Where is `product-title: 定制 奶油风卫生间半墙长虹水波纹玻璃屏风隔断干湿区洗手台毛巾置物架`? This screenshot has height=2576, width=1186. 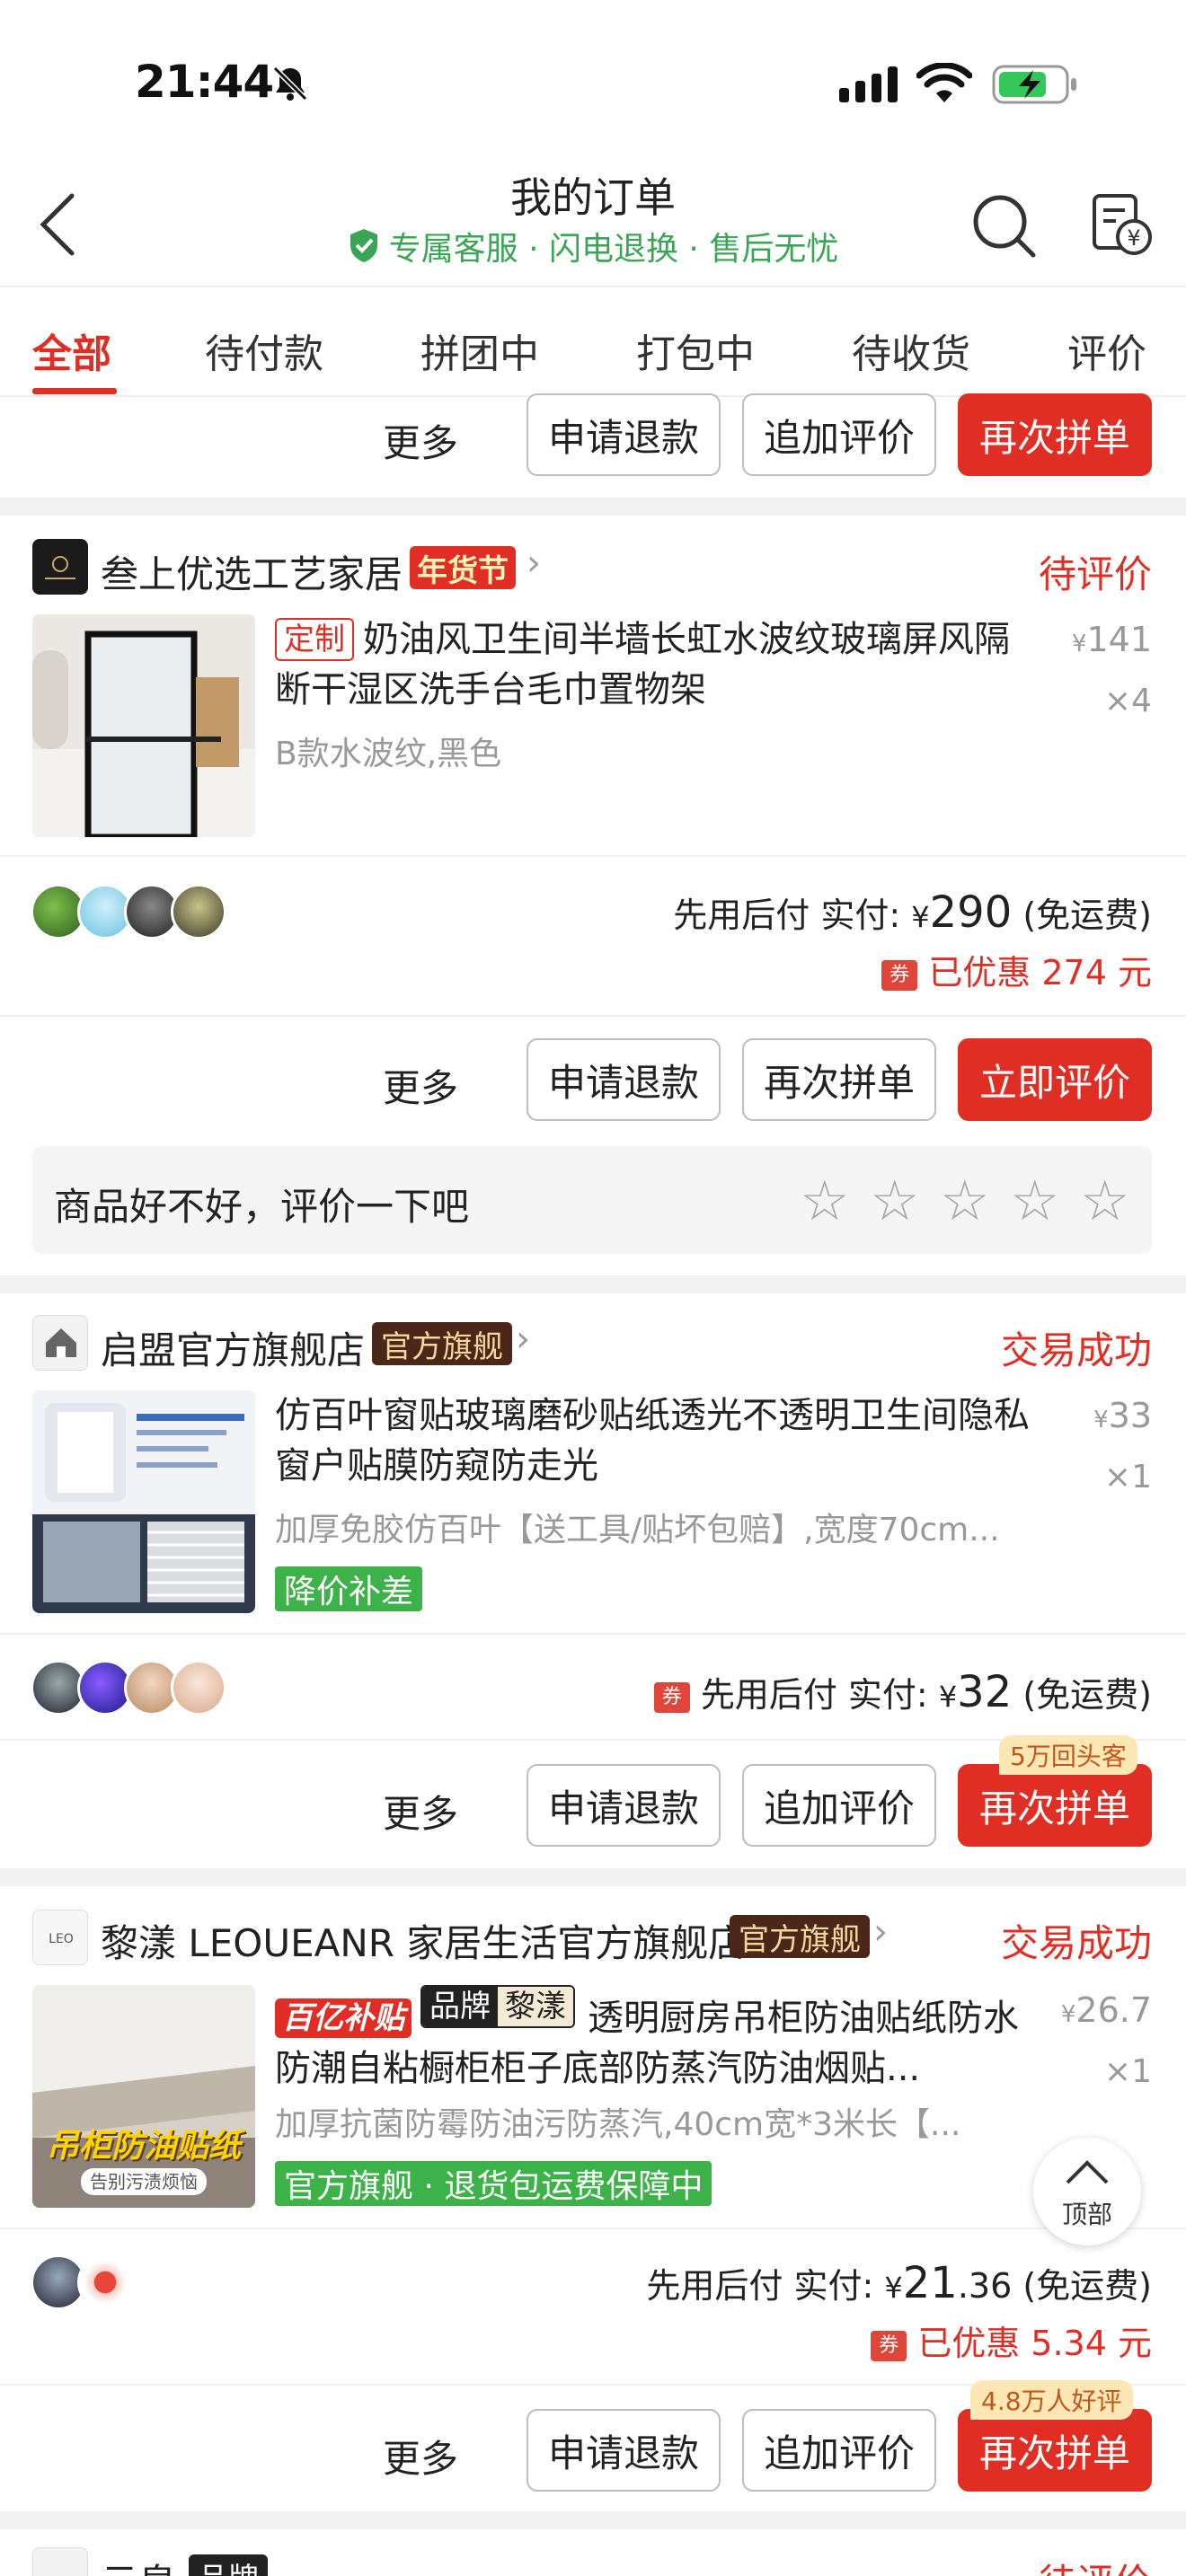
product-title: 定制 奶油风卫生间半墙长虹水波纹玻璃屏风隔断干湿区洗手台毛巾置物架 is located at coordinates (657, 664).